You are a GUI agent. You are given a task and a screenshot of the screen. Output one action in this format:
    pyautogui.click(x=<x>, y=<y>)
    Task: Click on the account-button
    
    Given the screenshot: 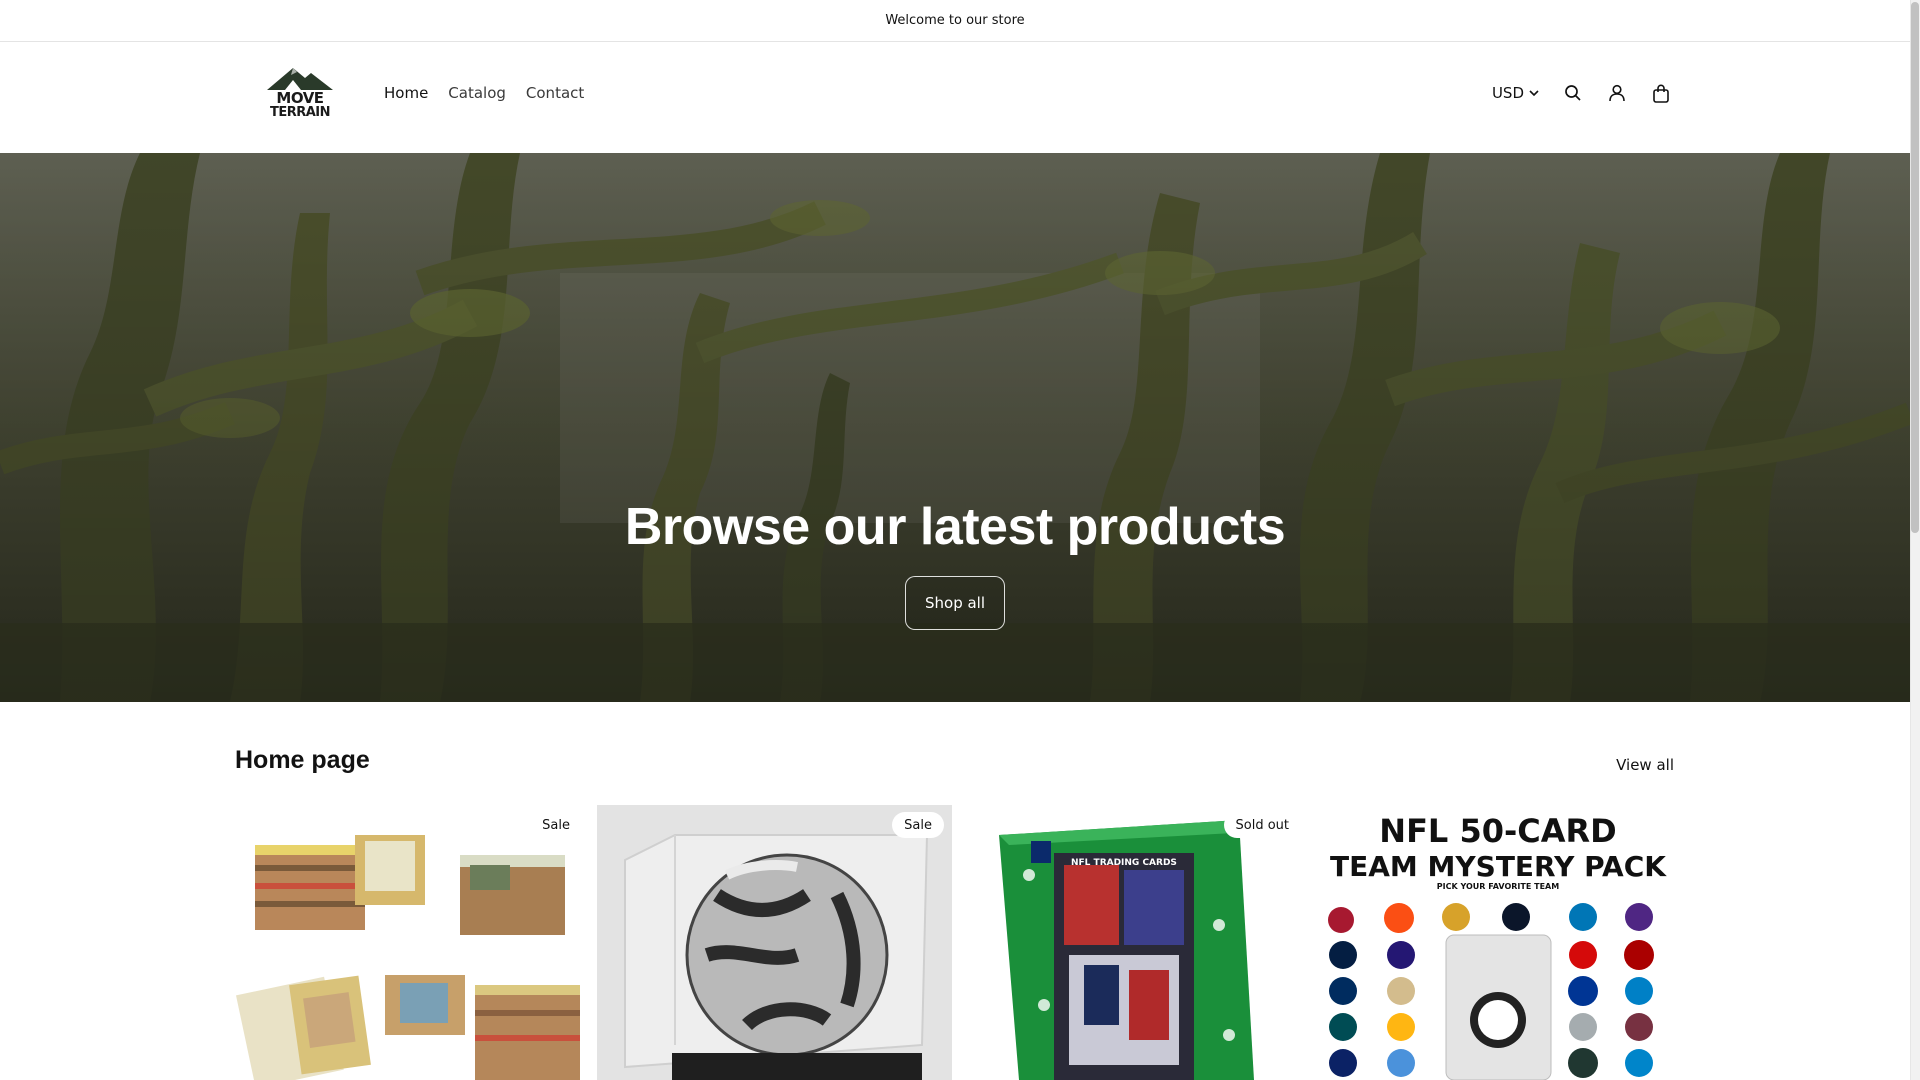 What is the action you would take?
    pyautogui.click(x=1617, y=93)
    